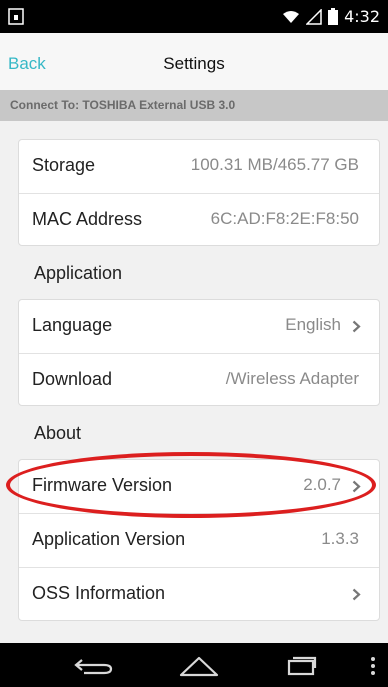  Describe the element at coordinates (333, 16) in the screenshot. I see `battery-icon` at that location.